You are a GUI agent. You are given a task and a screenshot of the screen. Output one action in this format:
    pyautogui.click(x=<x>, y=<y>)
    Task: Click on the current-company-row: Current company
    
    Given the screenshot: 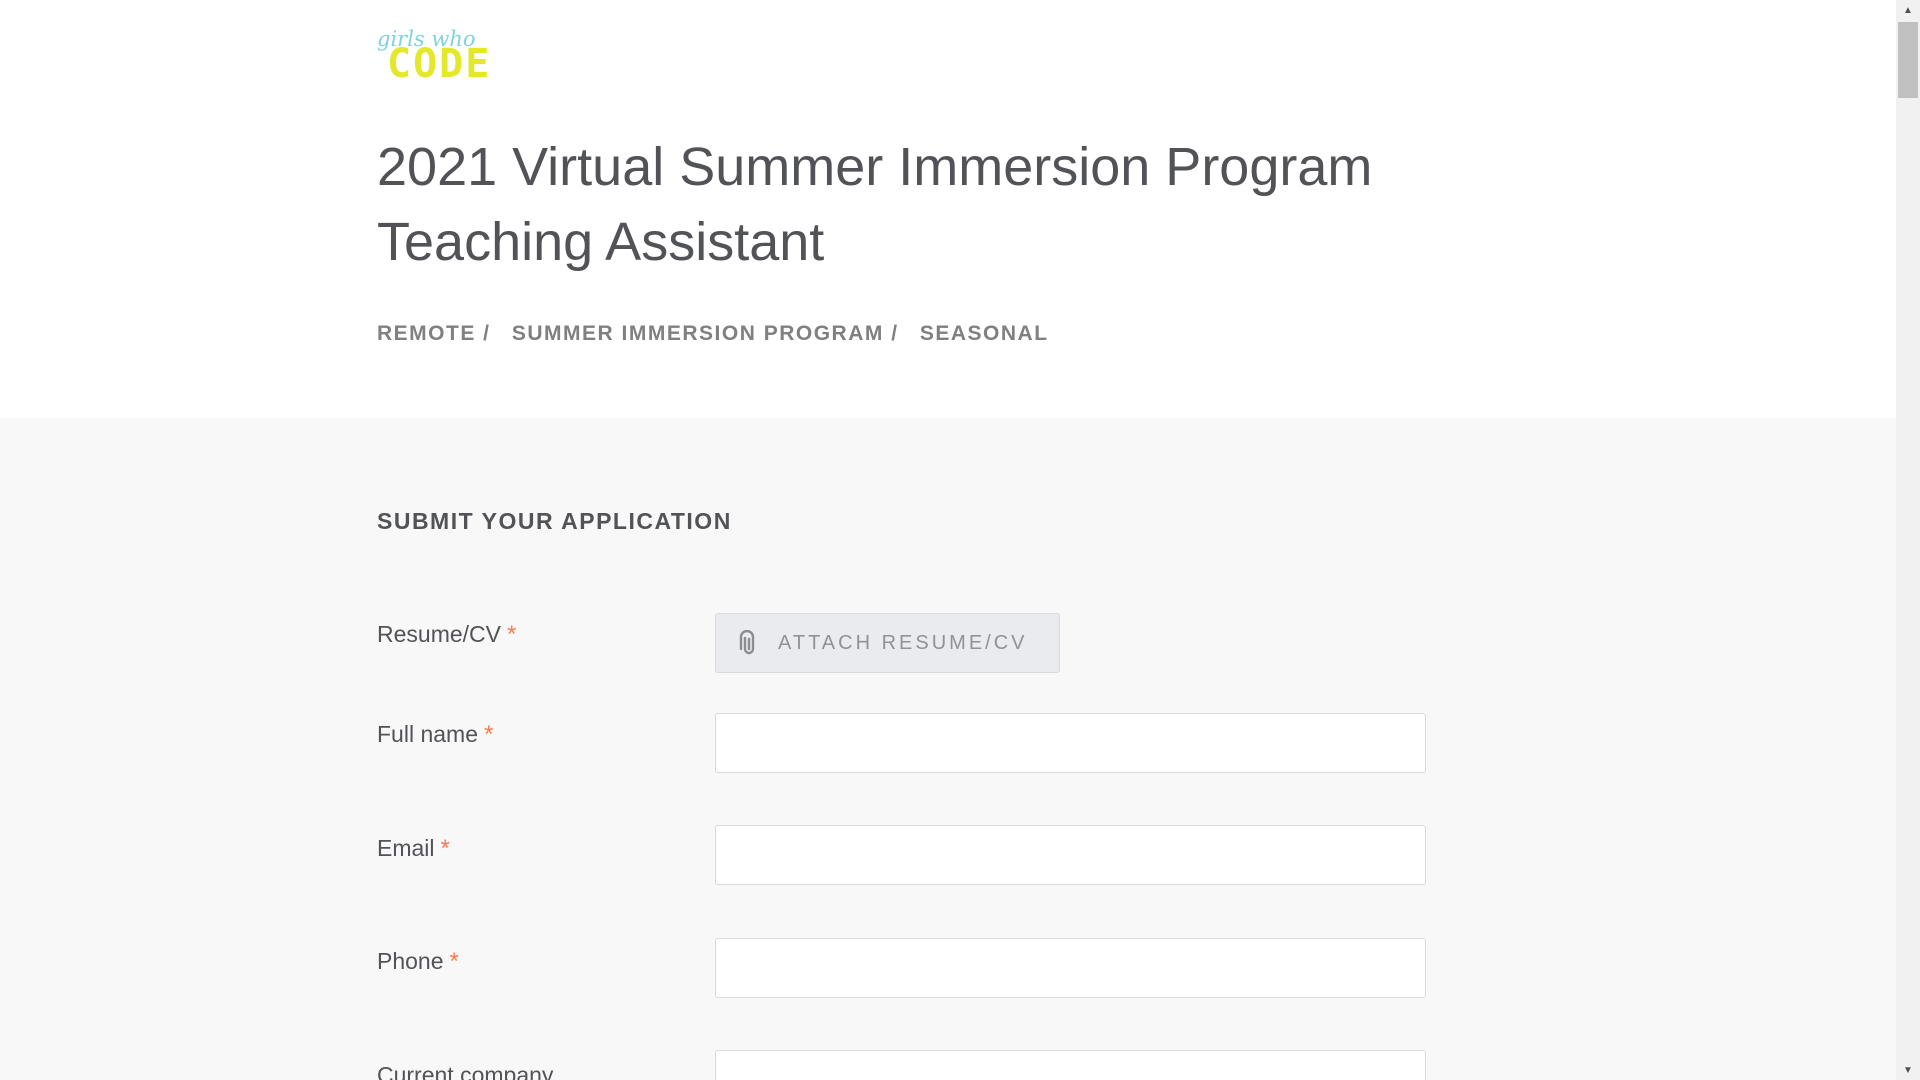 What is the action you would take?
    pyautogui.click(x=902, y=1065)
    